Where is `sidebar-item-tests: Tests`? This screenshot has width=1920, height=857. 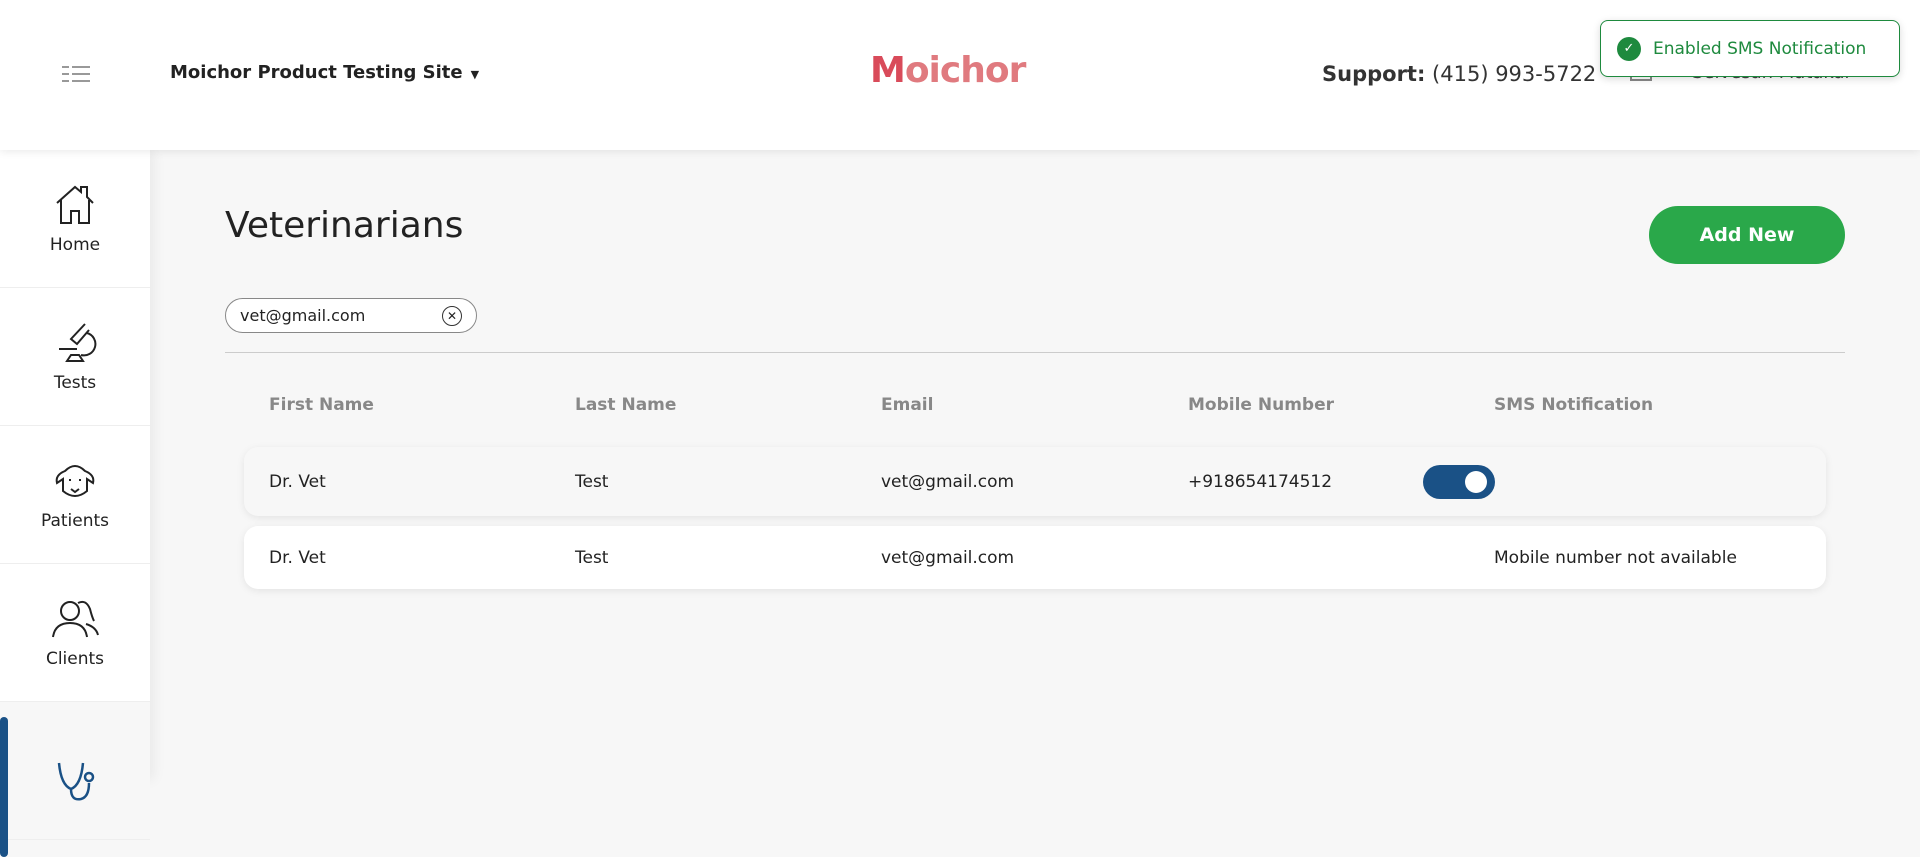
sidebar-item-tests: Tests is located at coordinates (75, 357).